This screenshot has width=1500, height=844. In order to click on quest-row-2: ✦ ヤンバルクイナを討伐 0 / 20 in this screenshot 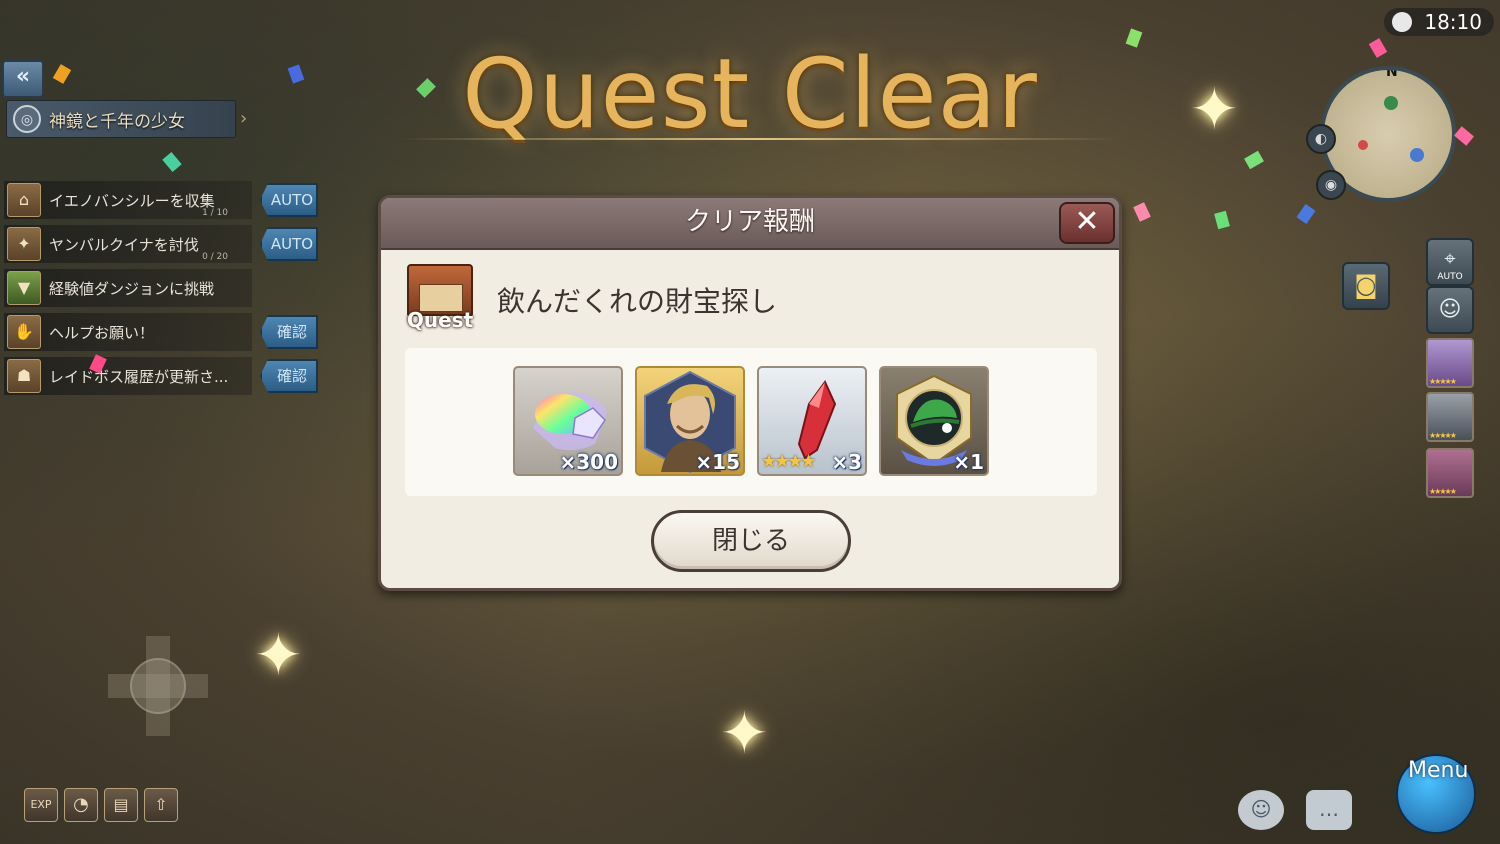, I will do `click(128, 244)`.